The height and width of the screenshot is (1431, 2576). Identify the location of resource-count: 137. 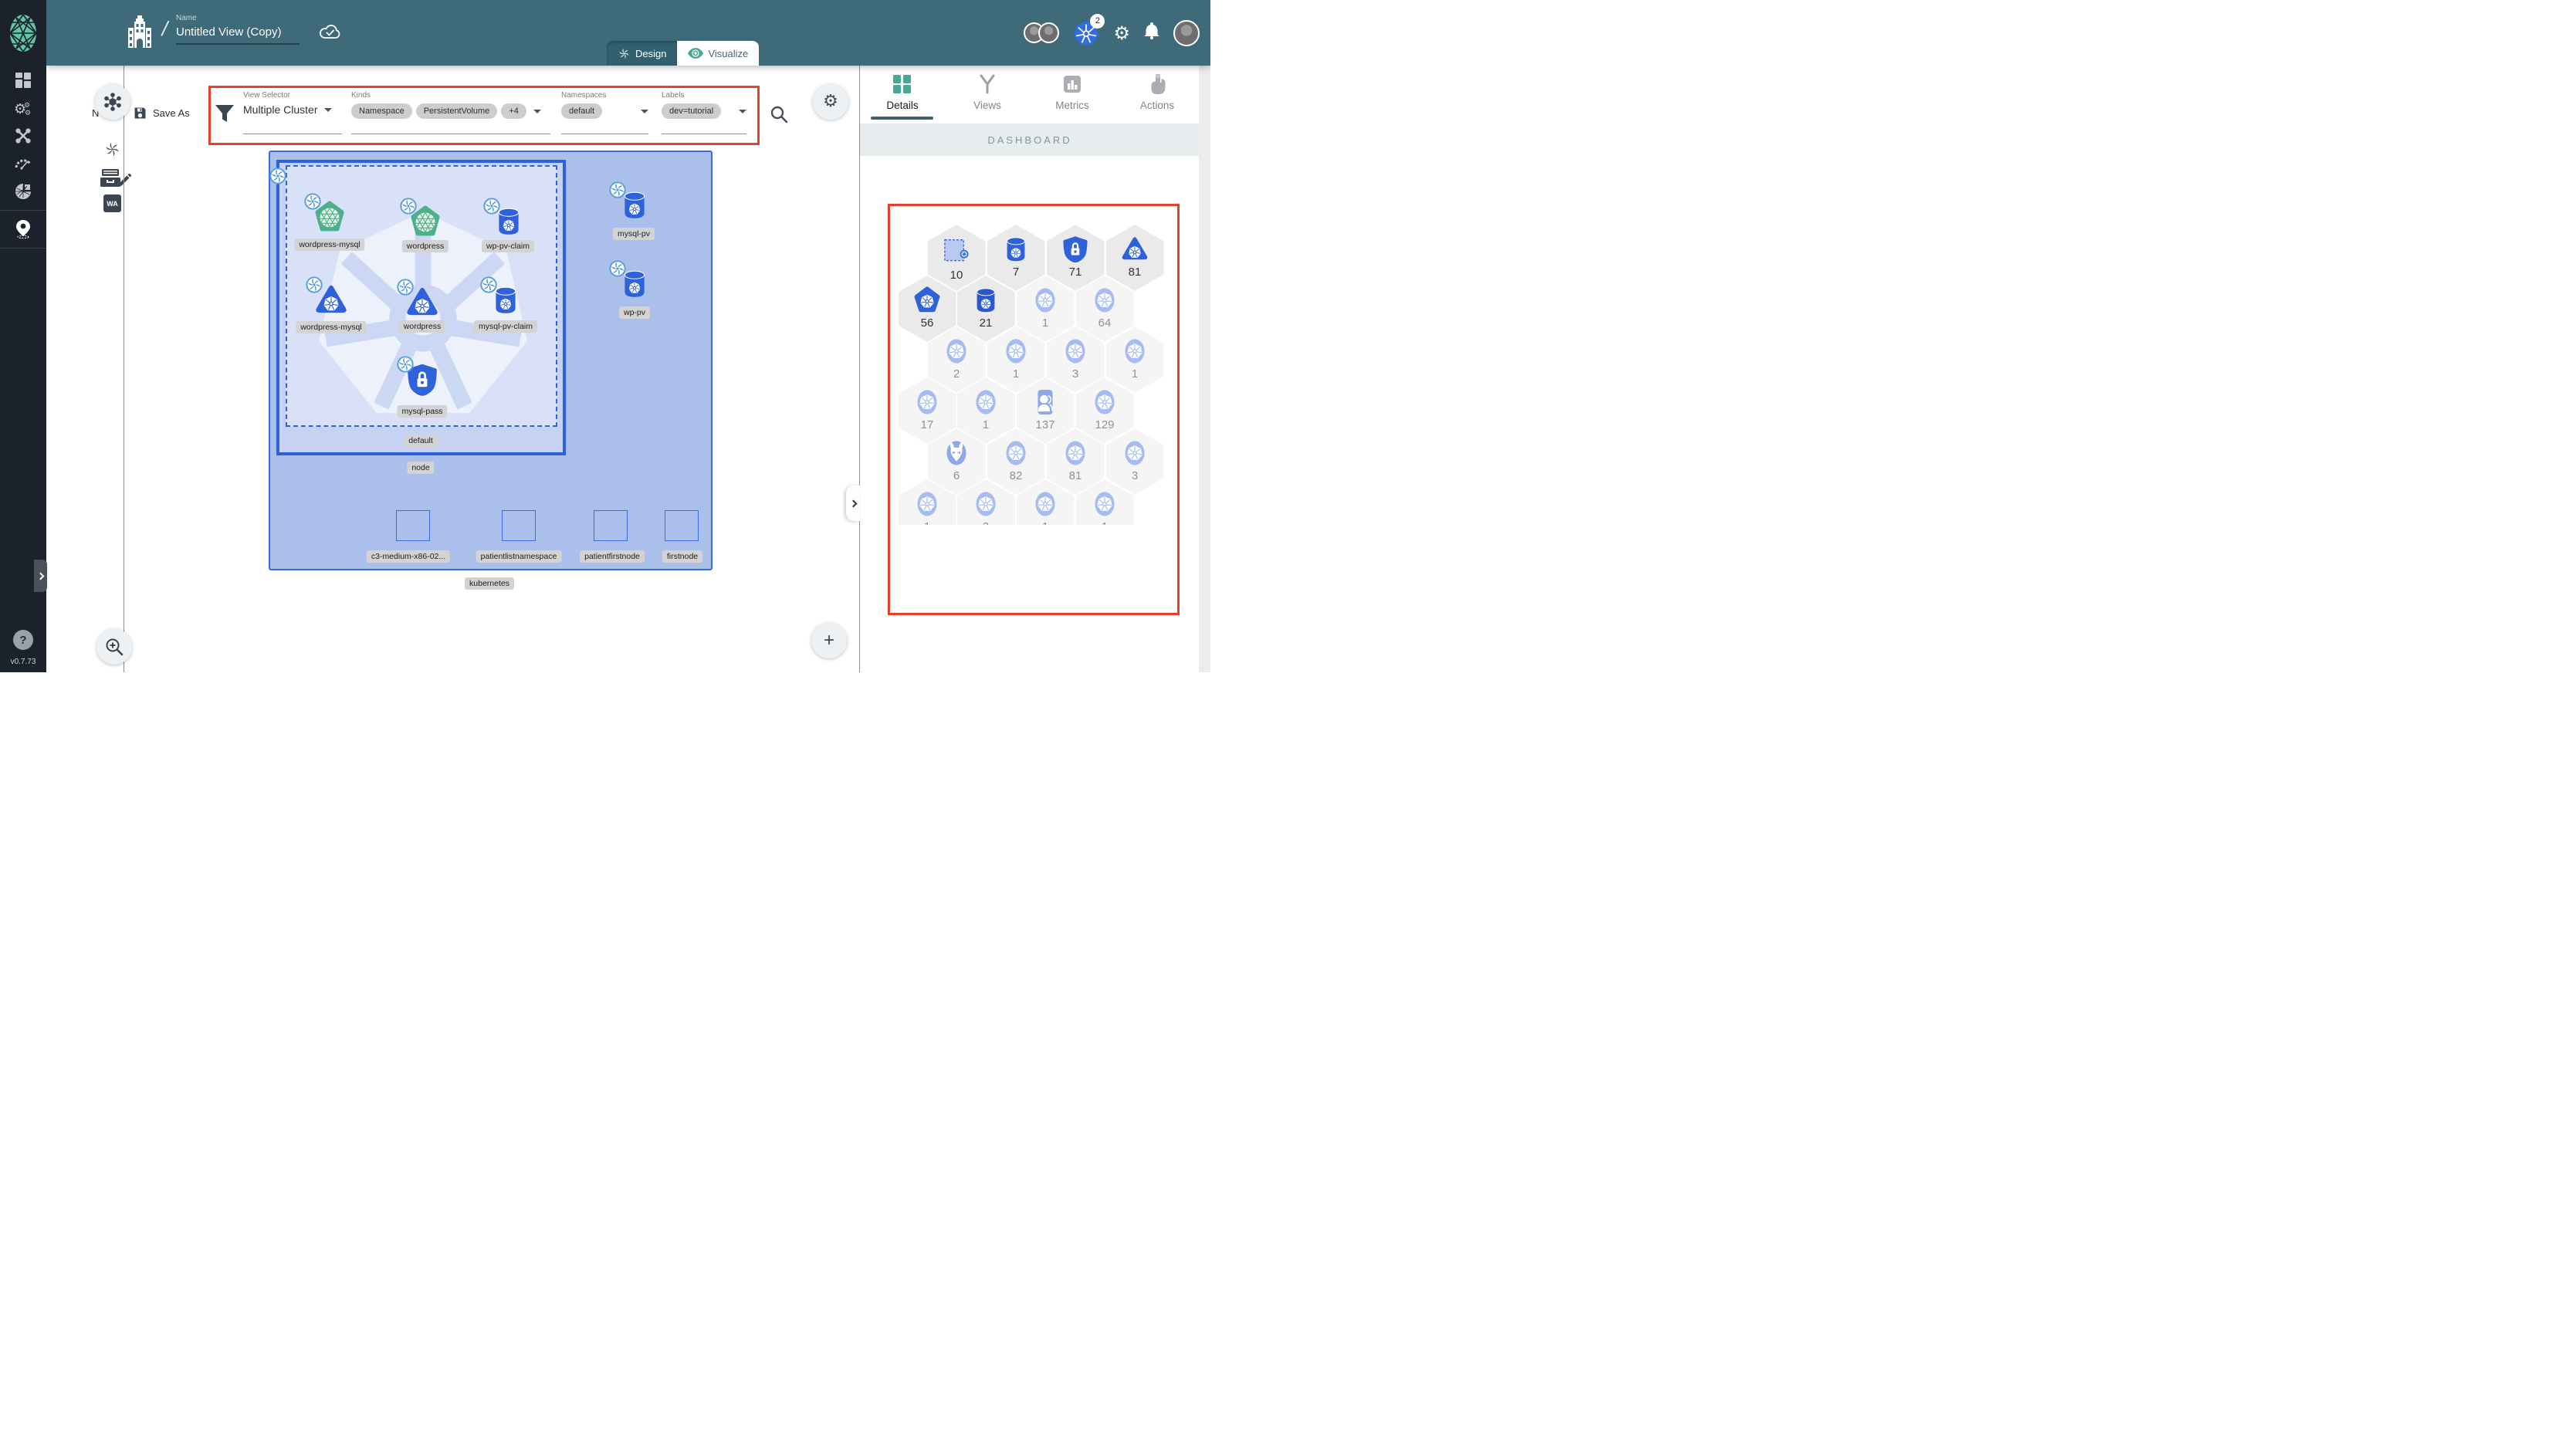
(1045, 424).